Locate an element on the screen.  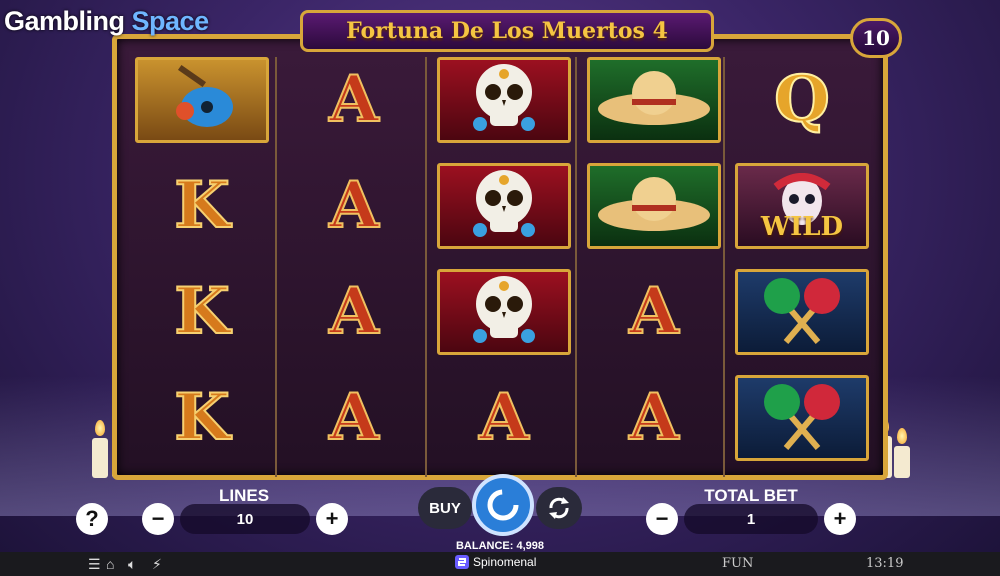
candle-right-2-flame is located at coordinates (902, 436).